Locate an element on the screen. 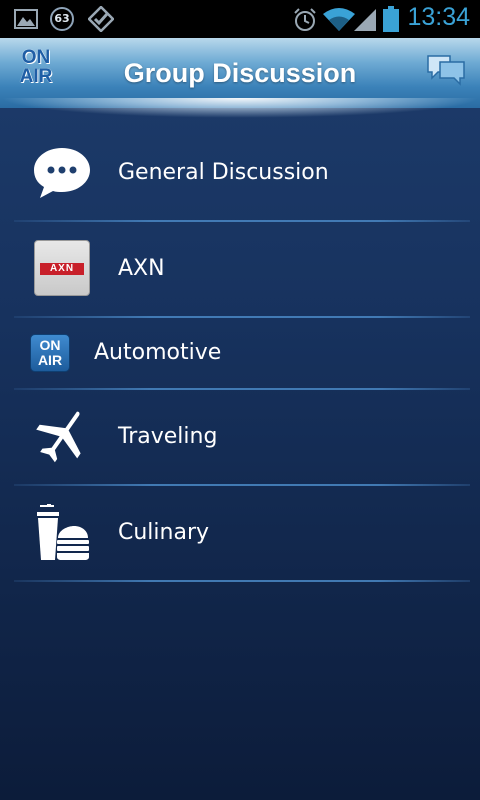  chat-bubbles-icon is located at coordinates (446, 70).